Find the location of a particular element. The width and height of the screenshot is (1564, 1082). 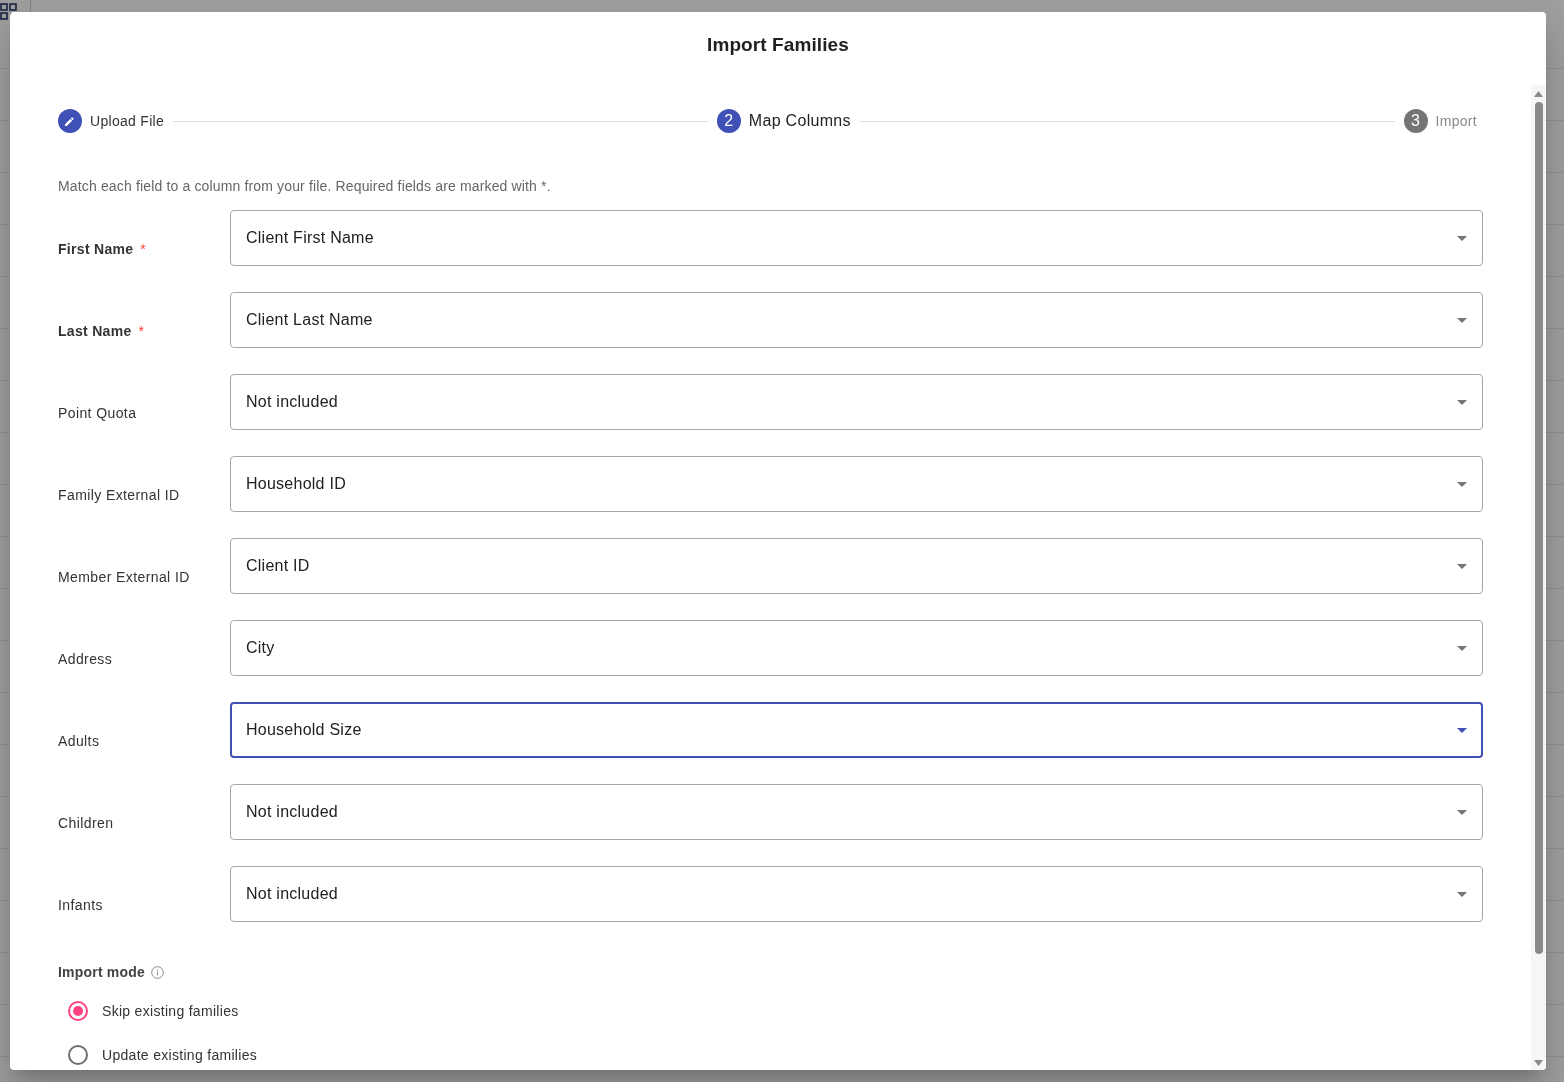

instructions-text: Match each field to a column from your file. Required fields are marked with *. is located at coordinates (305, 186).